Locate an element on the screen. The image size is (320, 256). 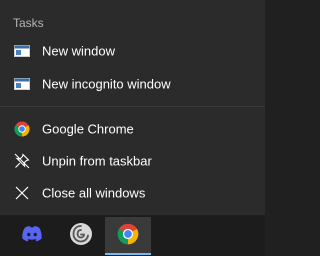
divider is located at coordinates (132, 106).